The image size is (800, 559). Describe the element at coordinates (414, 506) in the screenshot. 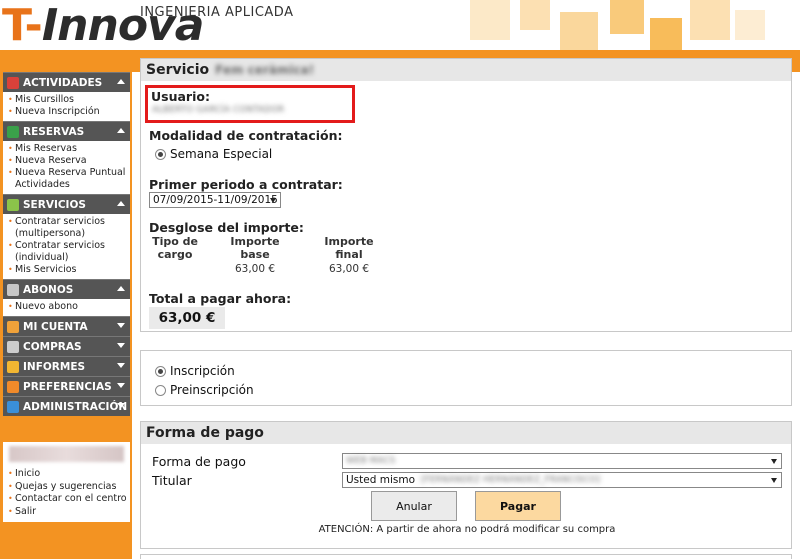

I see `cancel-button: Anular` at that location.